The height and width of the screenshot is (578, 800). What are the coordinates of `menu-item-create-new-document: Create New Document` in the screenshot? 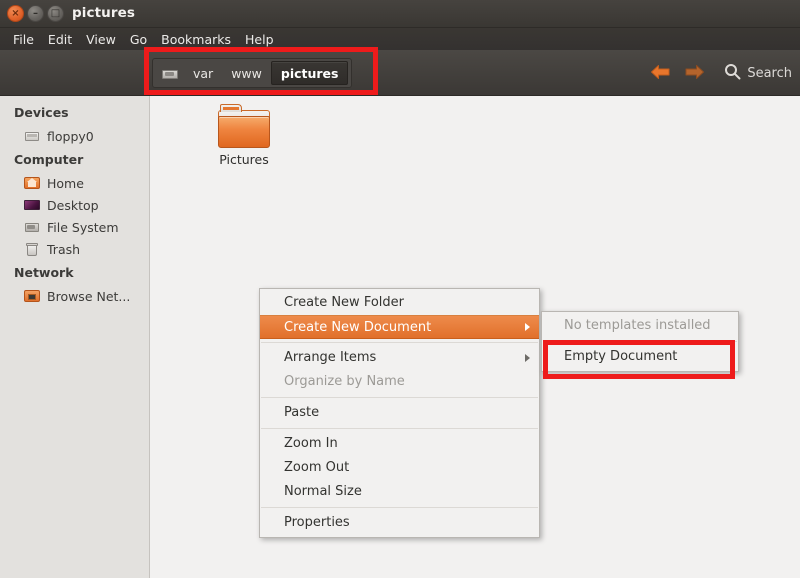 It's located at (399, 327).